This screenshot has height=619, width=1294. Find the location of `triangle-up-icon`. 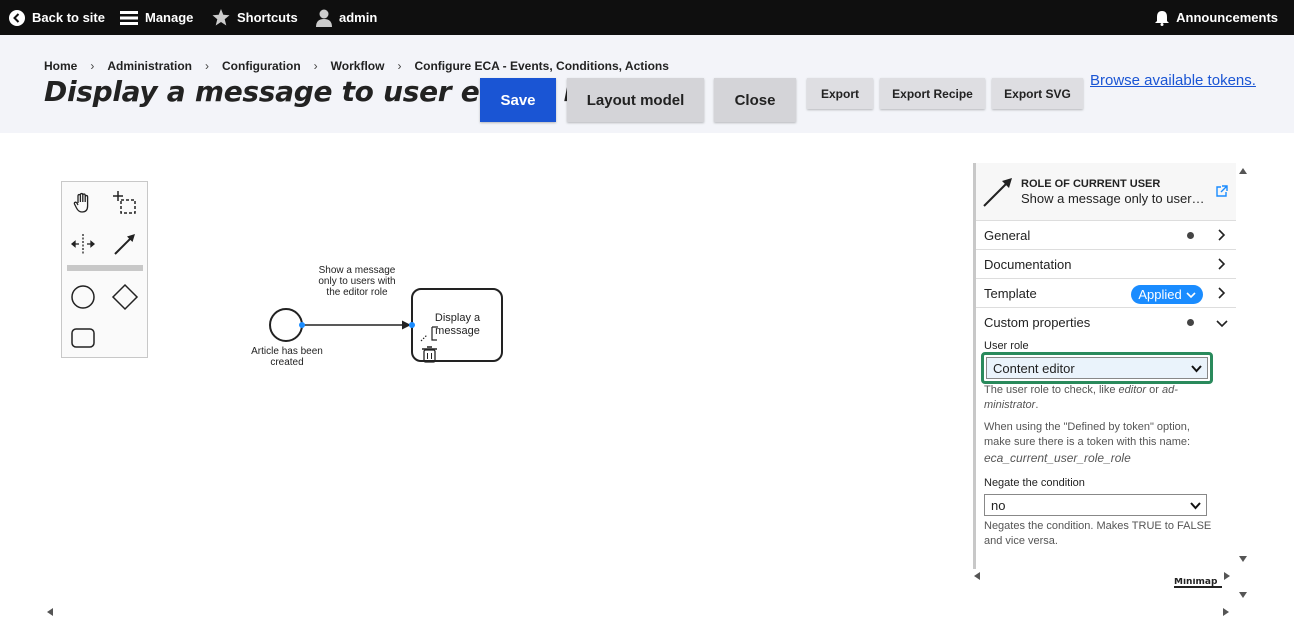

triangle-up-icon is located at coordinates (1243, 171).